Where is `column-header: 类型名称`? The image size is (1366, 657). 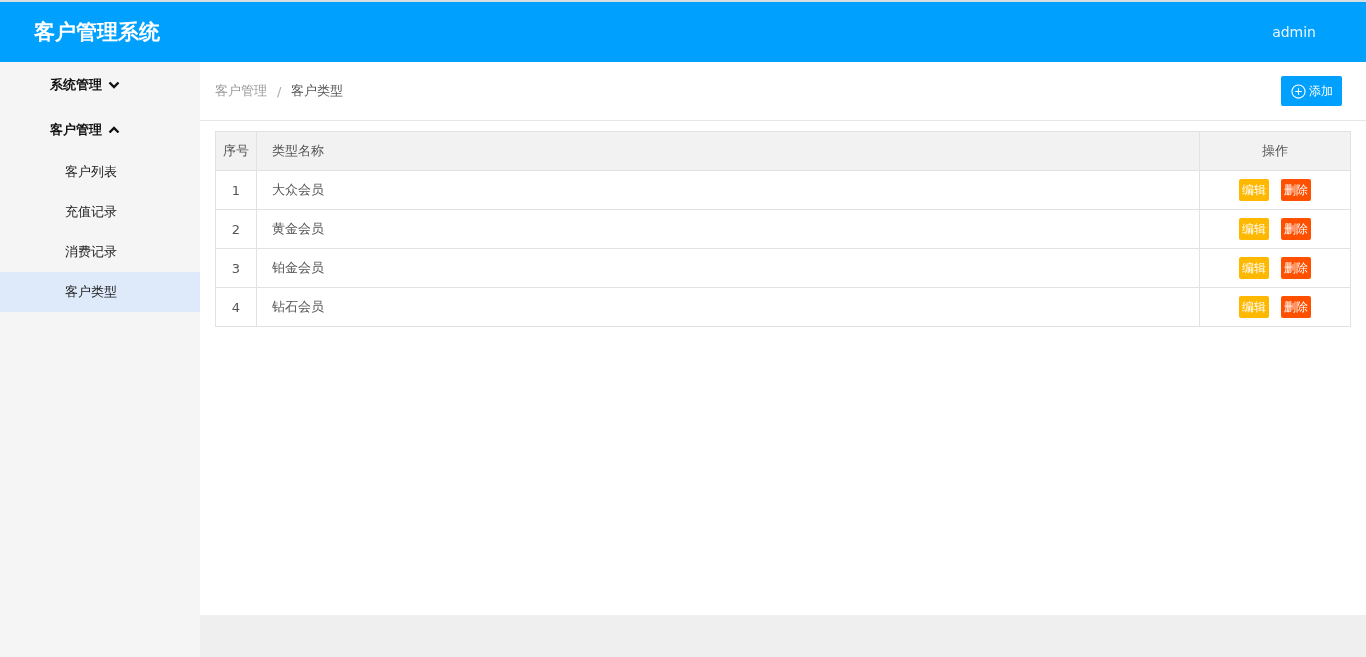
column-header: 类型名称 is located at coordinates (728, 151).